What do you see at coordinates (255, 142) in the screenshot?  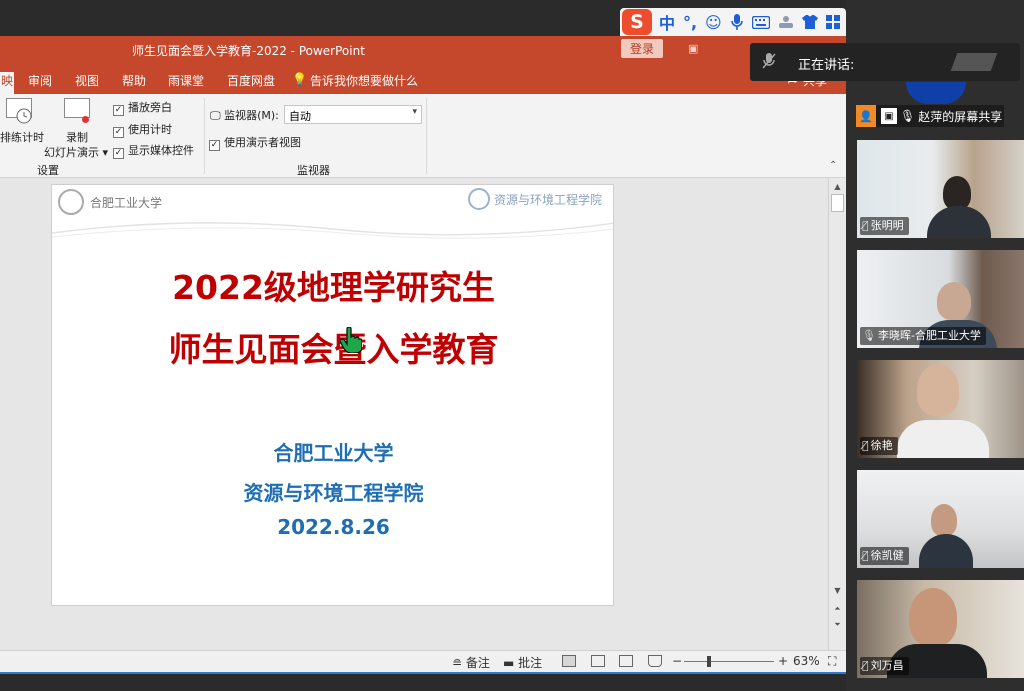 I see `presenter-view-checkbox: ✓ 使用演示者视图` at bounding box center [255, 142].